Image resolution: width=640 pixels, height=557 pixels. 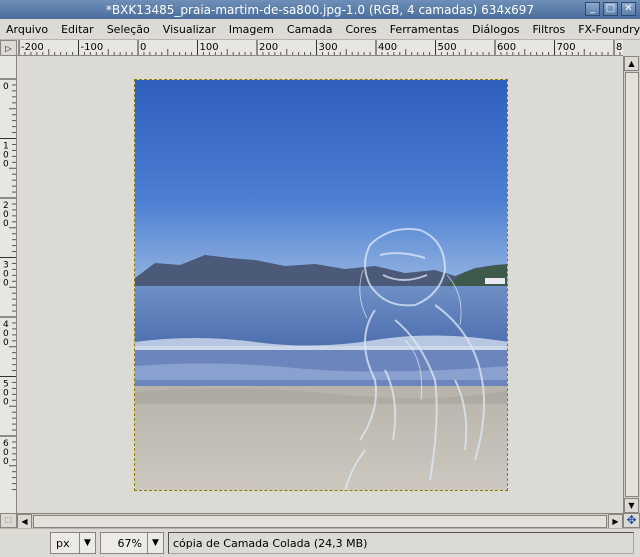 What do you see at coordinates (631, 520) in the screenshot?
I see `navigate-icon: ✥` at bounding box center [631, 520].